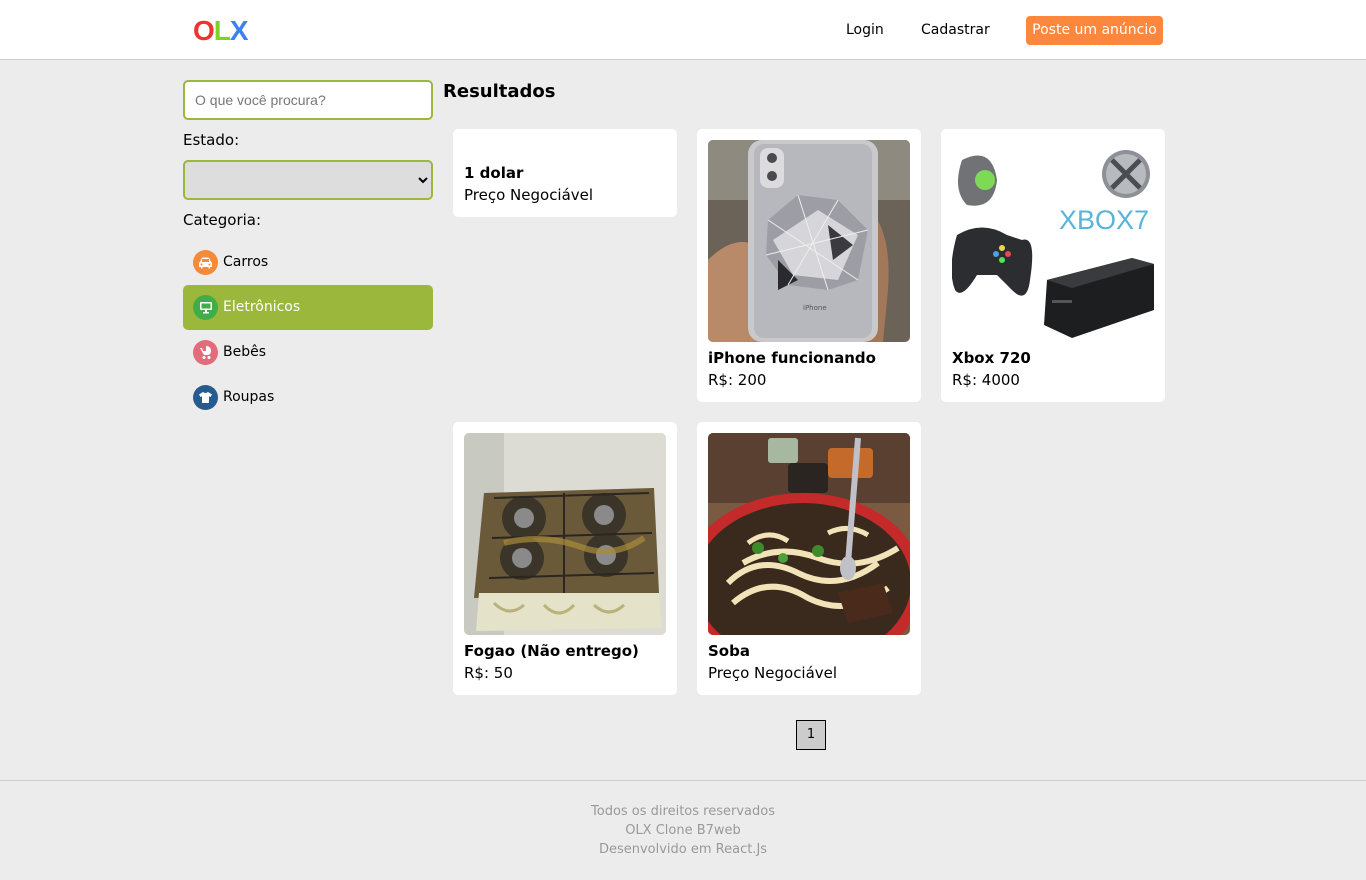  I want to click on category-item-roupas: Roupas, so click(308, 397).